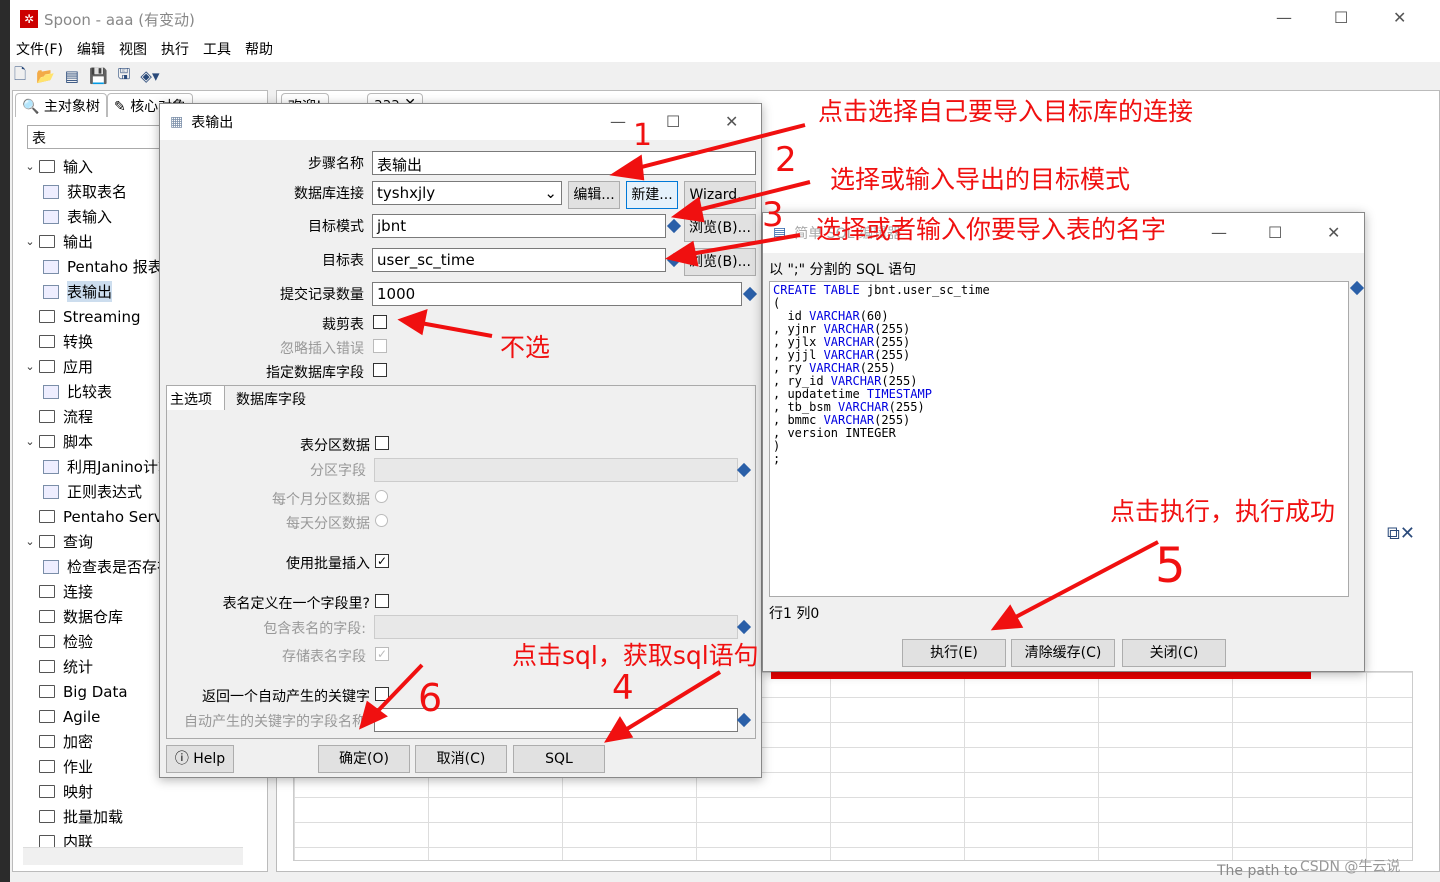 This screenshot has height=882, width=1440. I want to click on annotation-click-sql: 点击sql，获取sql语句, so click(635, 655).